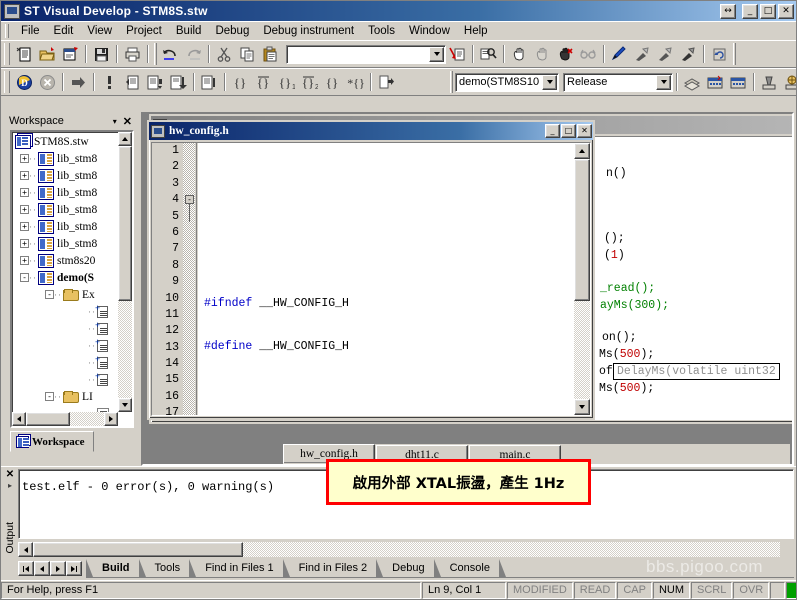 This screenshot has width=797, height=600. Describe the element at coordinates (584, 131) in the screenshot. I see `editor-close-button: ✕` at that location.